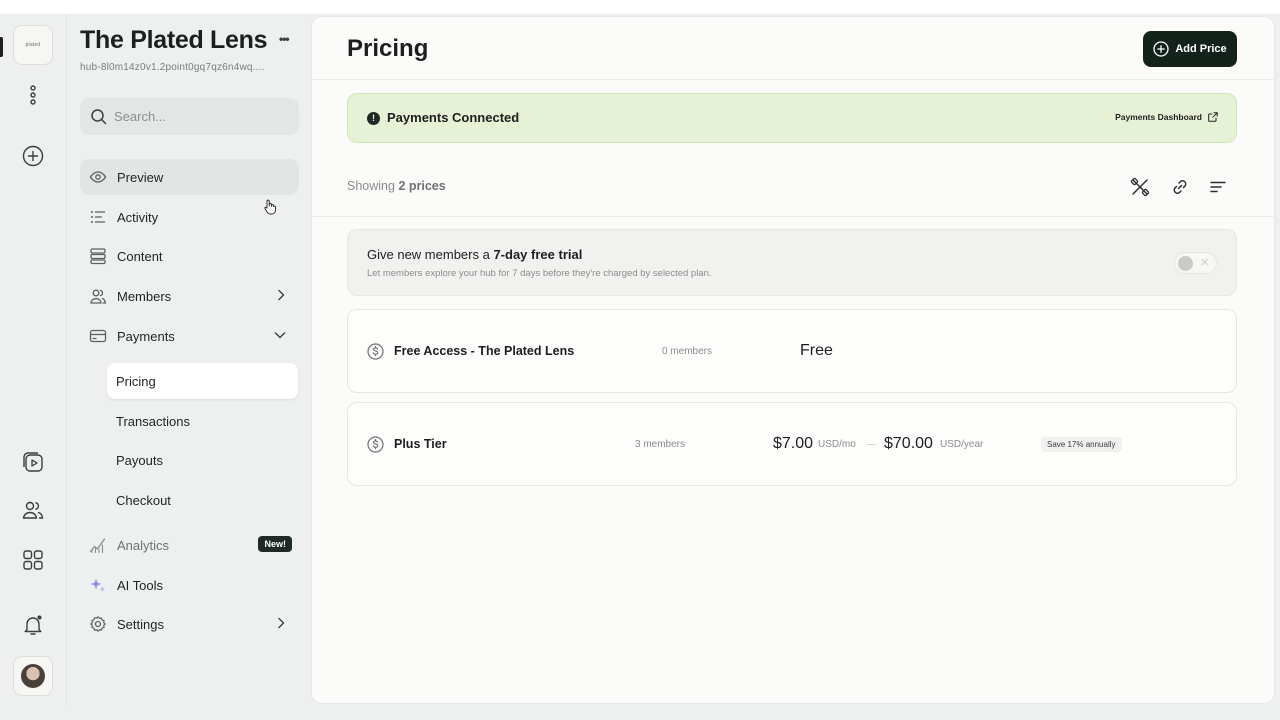 The image size is (1280, 720). I want to click on free-trial-title: Give new members a 7-day free trial, so click(474, 254).